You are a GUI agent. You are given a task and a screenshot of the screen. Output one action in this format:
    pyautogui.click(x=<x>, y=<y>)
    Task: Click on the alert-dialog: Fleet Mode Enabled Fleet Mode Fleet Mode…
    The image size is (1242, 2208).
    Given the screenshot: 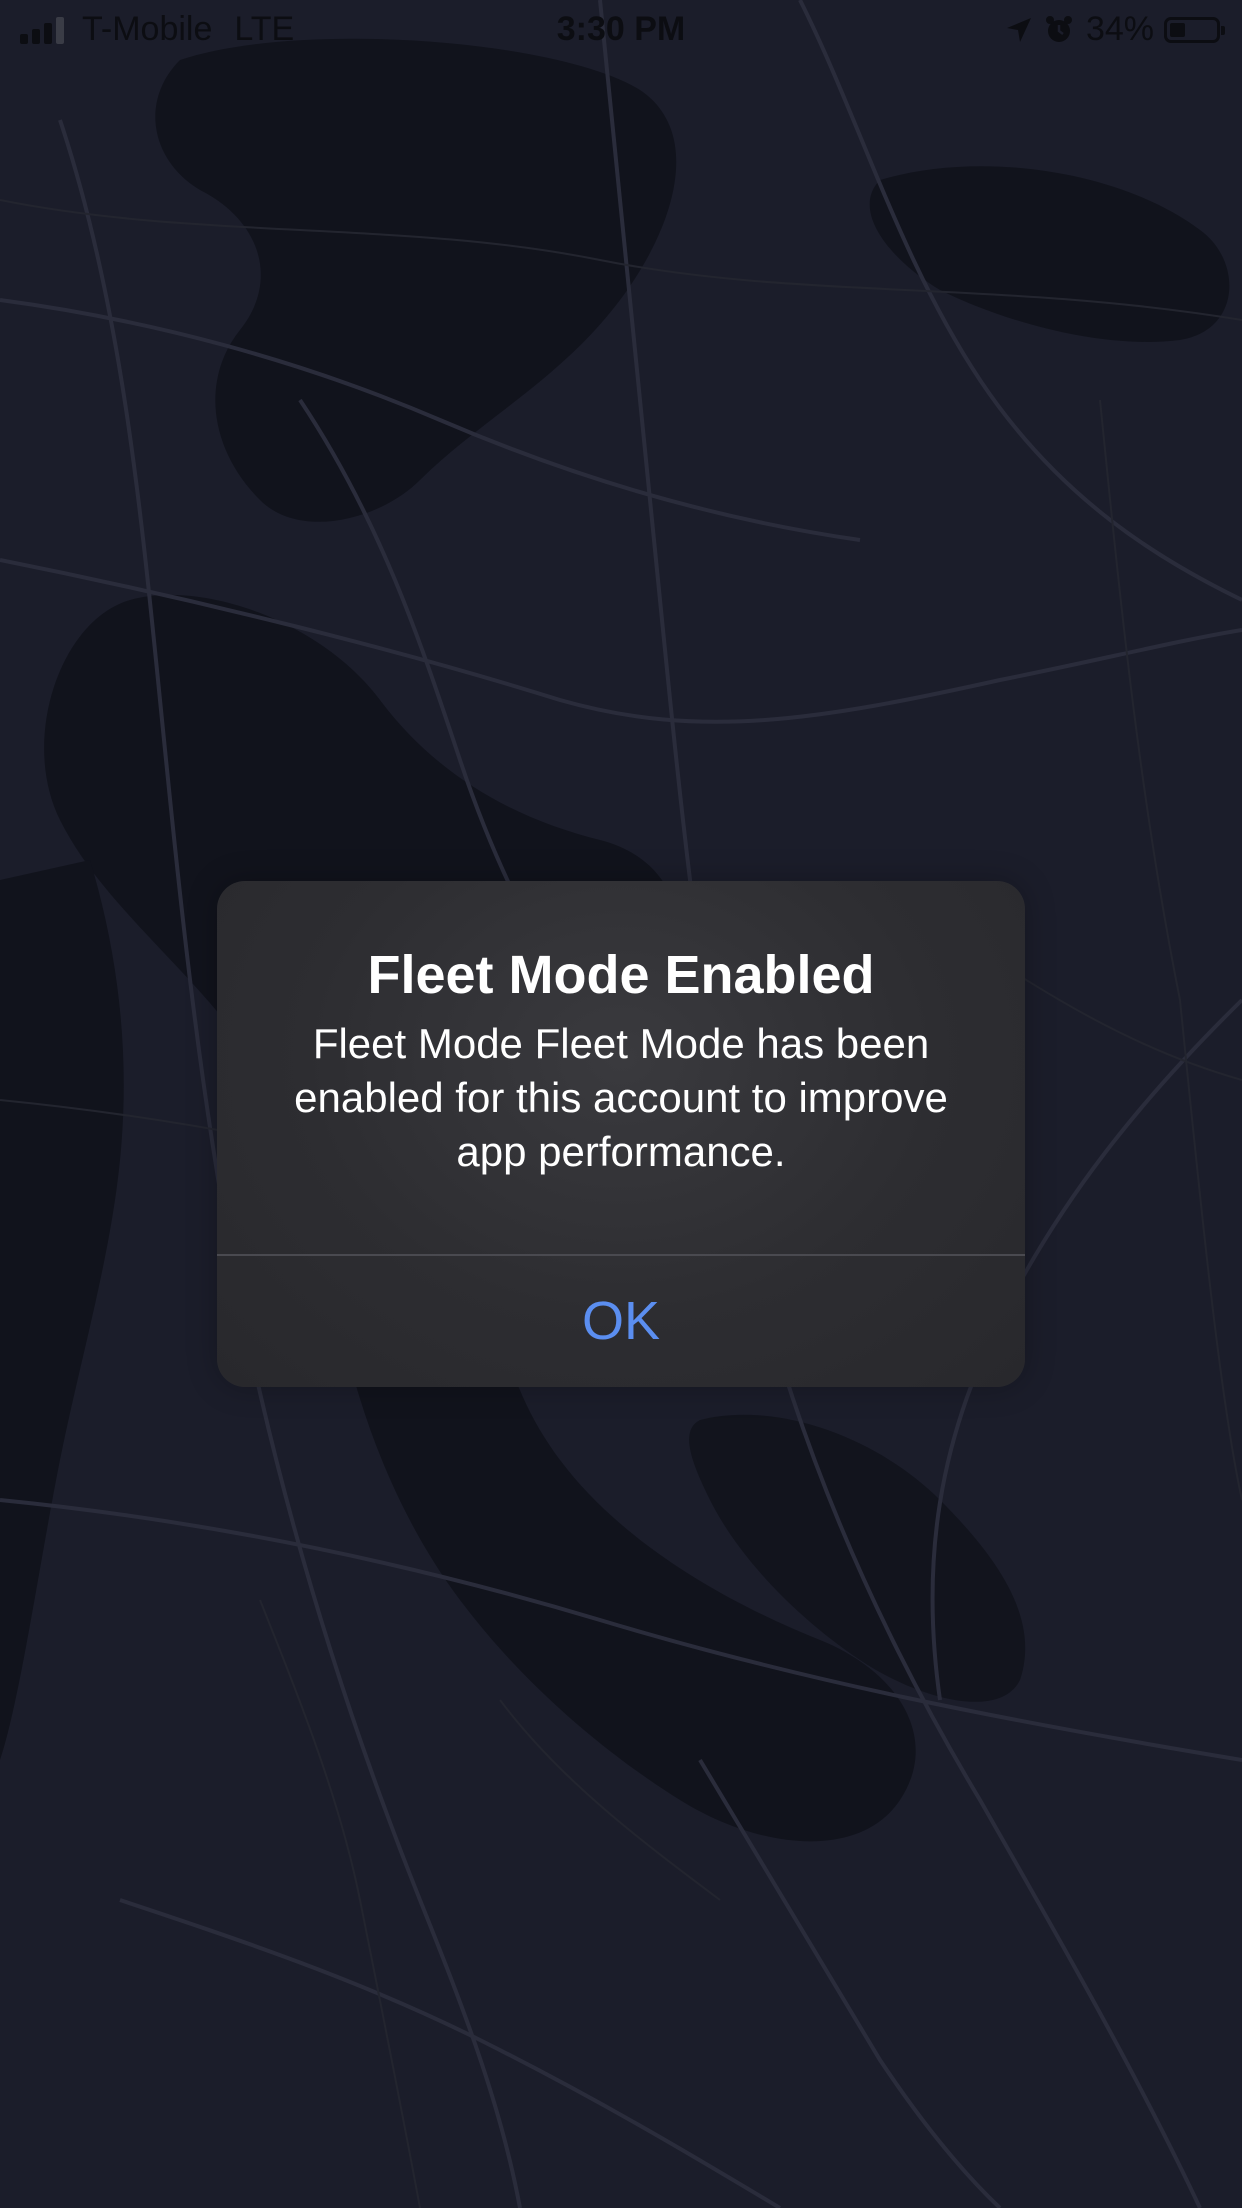 What is the action you would take?
    pyautogui.click(x=621, y=1134)
    